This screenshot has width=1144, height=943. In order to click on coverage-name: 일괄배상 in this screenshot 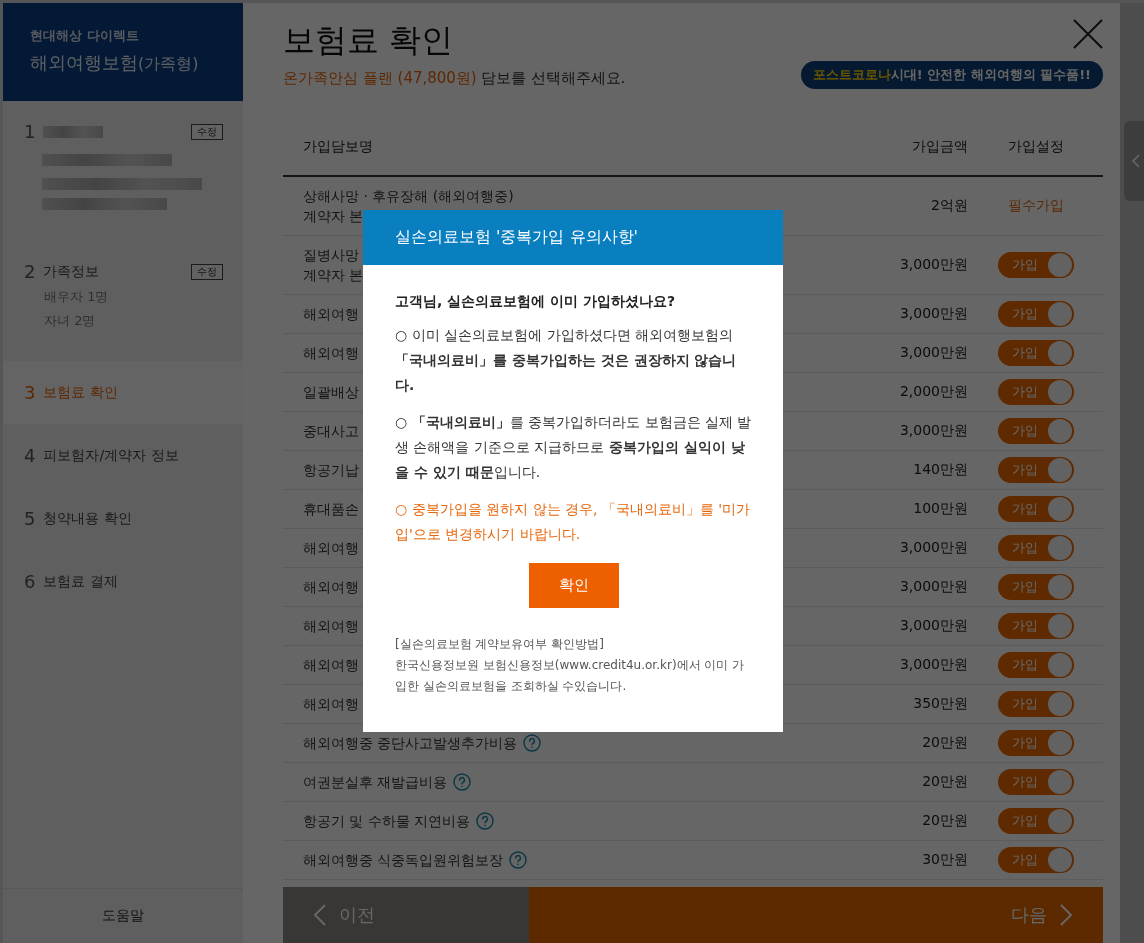, I will do `click(331, 392)`.